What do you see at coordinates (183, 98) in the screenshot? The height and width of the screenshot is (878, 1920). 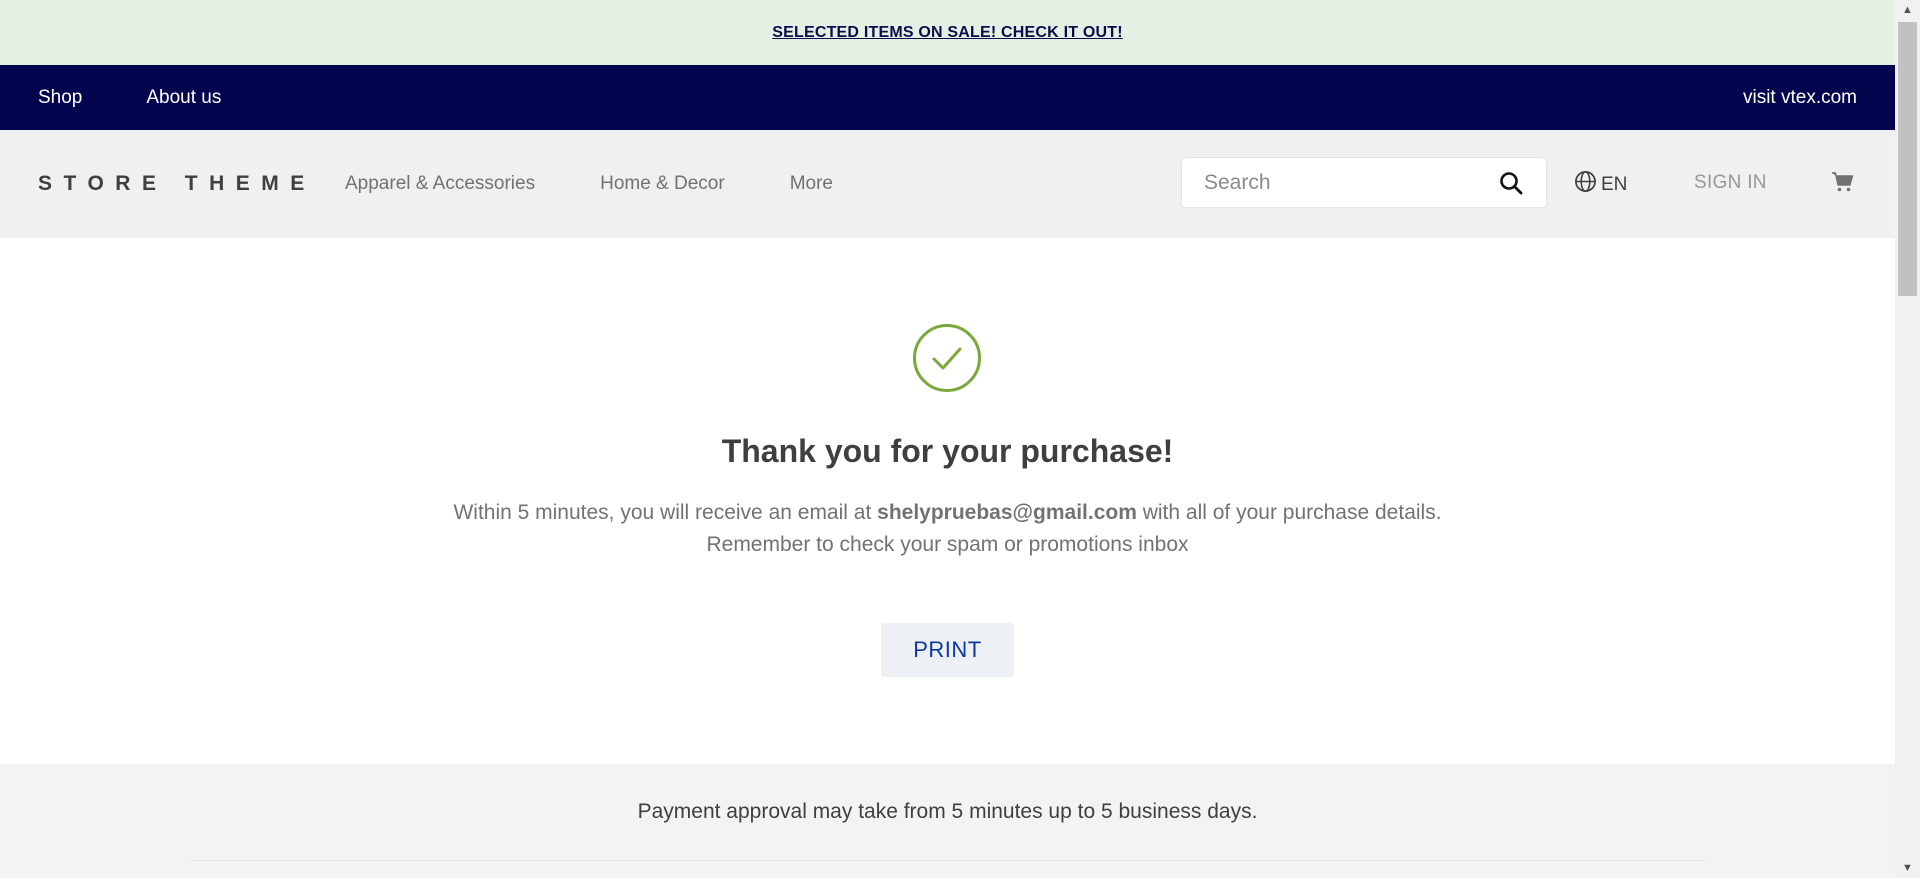 I see `top-nav-about-link: About us` at bounding box center [183, 98].